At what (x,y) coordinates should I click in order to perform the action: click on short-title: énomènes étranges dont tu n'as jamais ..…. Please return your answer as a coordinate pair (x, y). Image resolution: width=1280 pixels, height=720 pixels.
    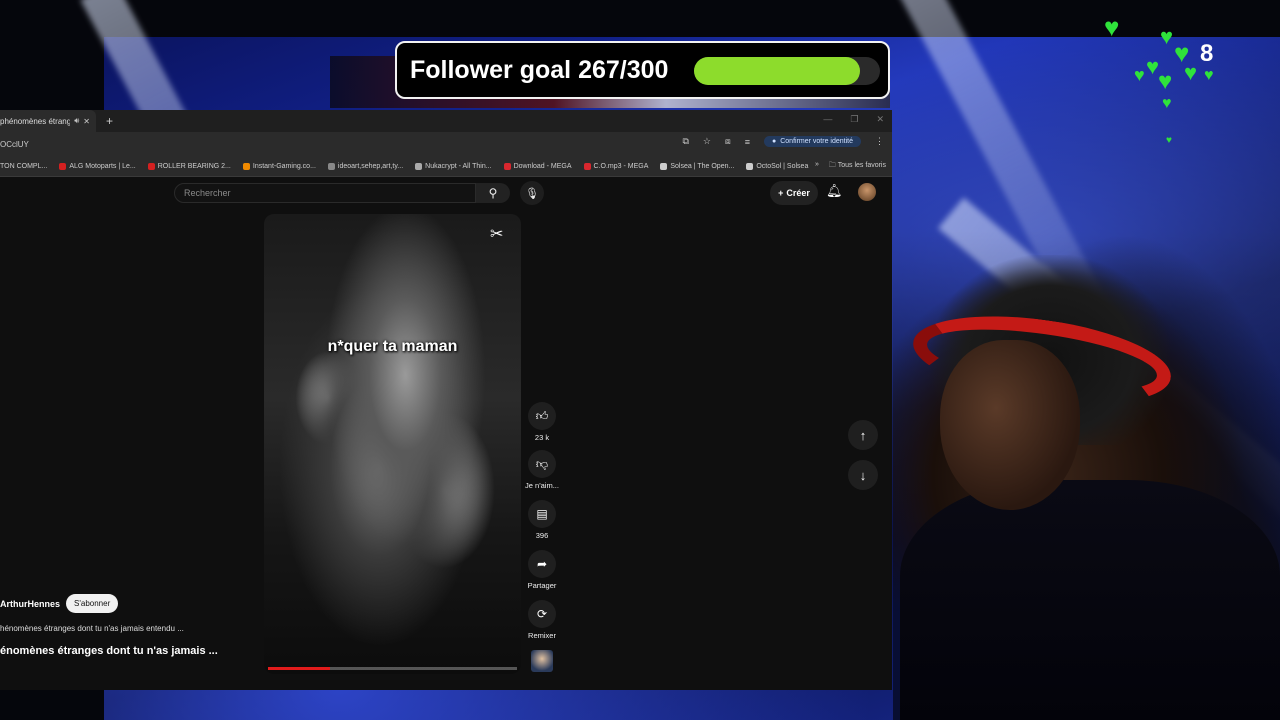
    Looking at the image, I should click on (109, 651).